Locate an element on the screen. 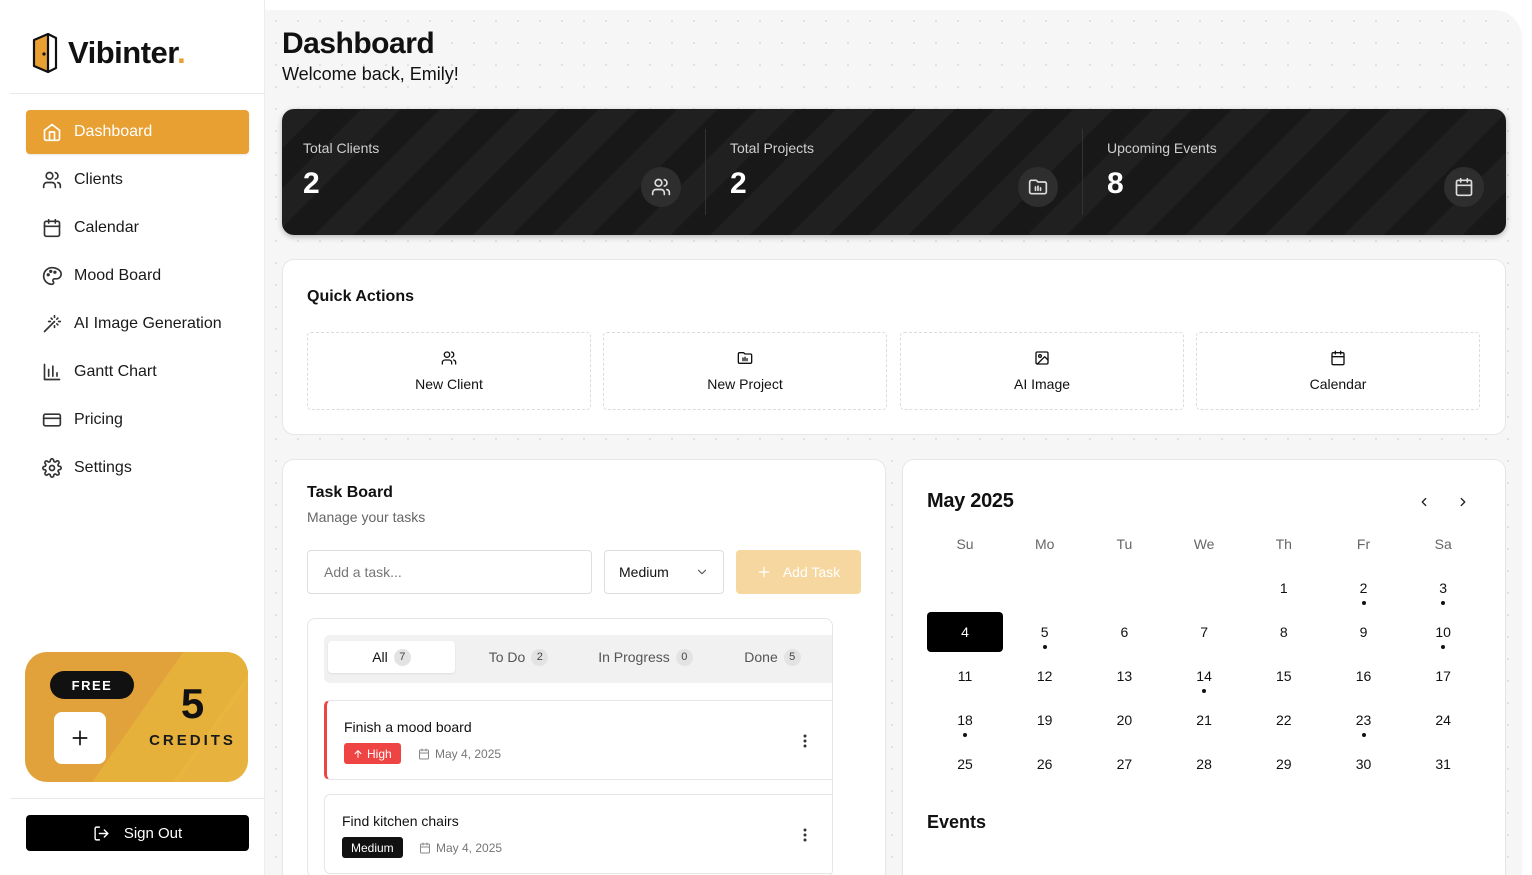 Image resolution: width=1532 pixels, height=875 pixels. sidebar-item-mood-board: Mood Board is located at coordinates (137, 276).